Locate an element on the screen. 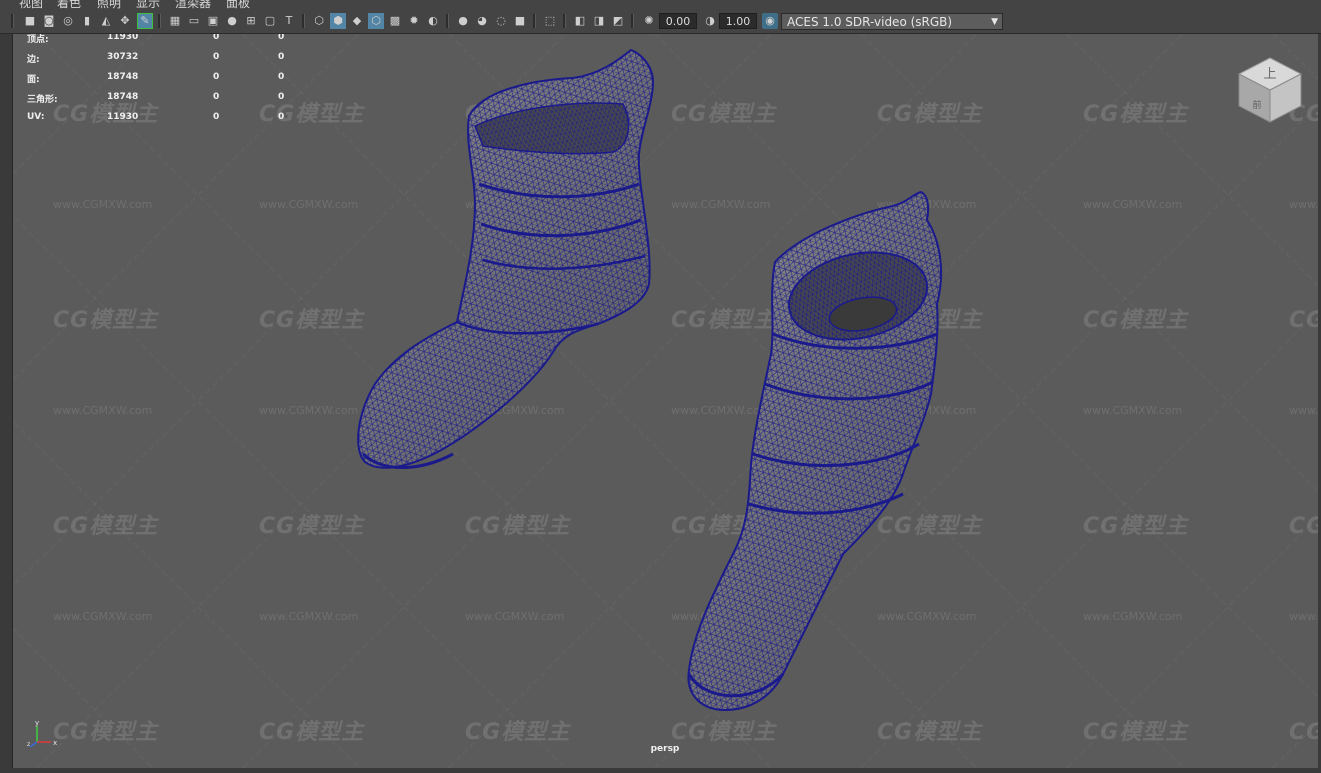 This screenshot has width=1321, height=773. menu-bar: 视图 着色 照明 显示 渲染器 面板 is located at coordinates (660, 4).